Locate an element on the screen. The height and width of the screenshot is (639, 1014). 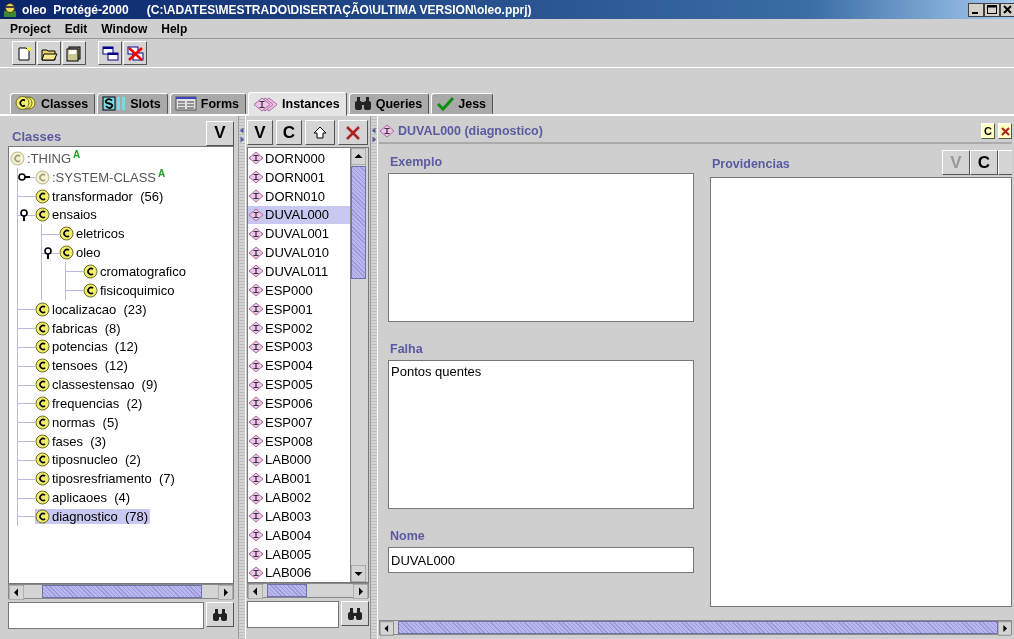
tab: Jess is located at coordinates (462, 103).